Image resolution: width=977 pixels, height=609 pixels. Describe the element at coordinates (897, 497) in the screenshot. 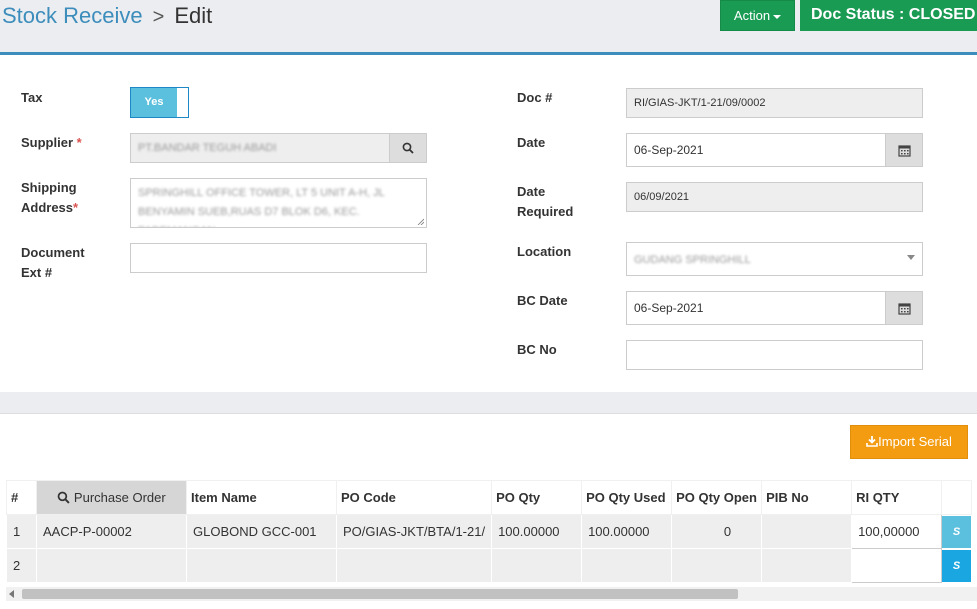

I see `column-header-ri-qty: RI QTY` at that location.